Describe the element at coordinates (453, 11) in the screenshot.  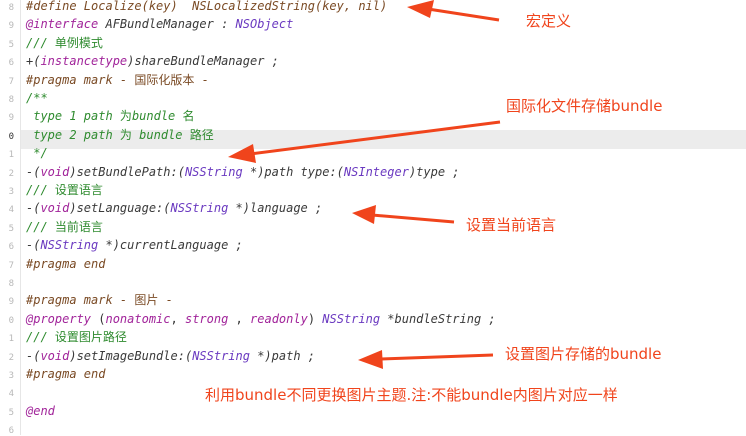
I see `arrow-macro` at that location.